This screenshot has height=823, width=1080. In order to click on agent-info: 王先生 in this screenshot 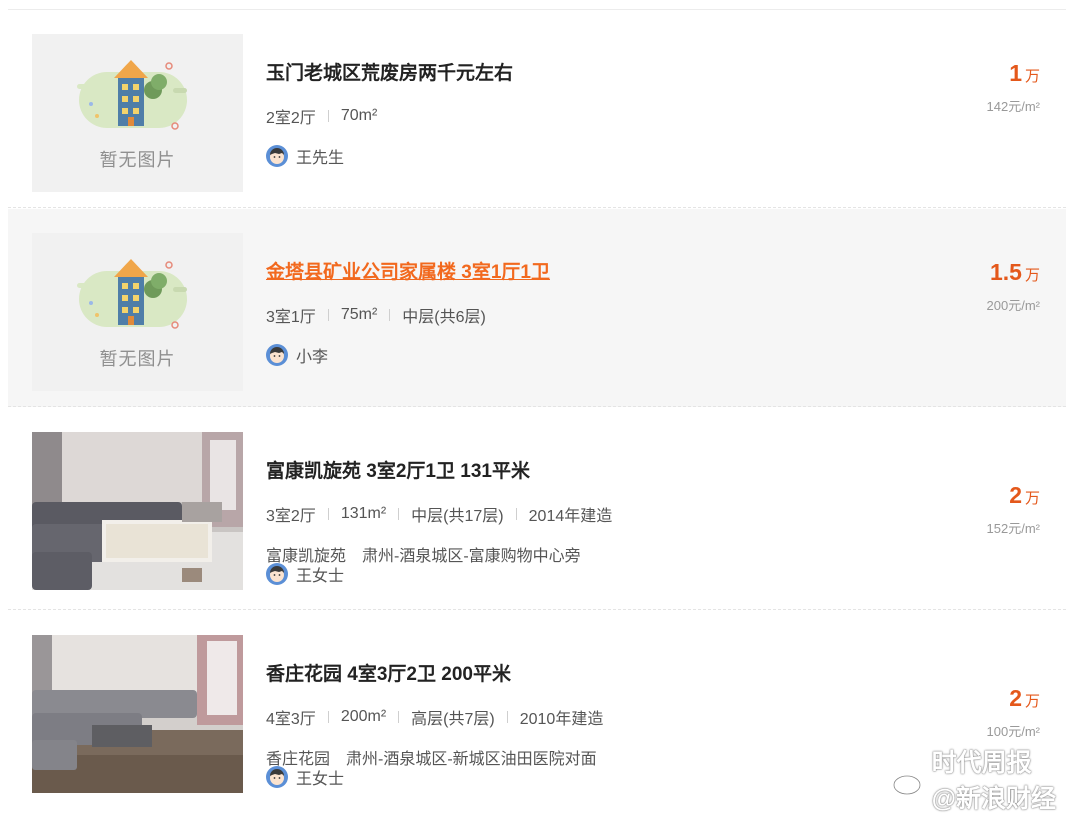, I will do `click(305, 156)`.